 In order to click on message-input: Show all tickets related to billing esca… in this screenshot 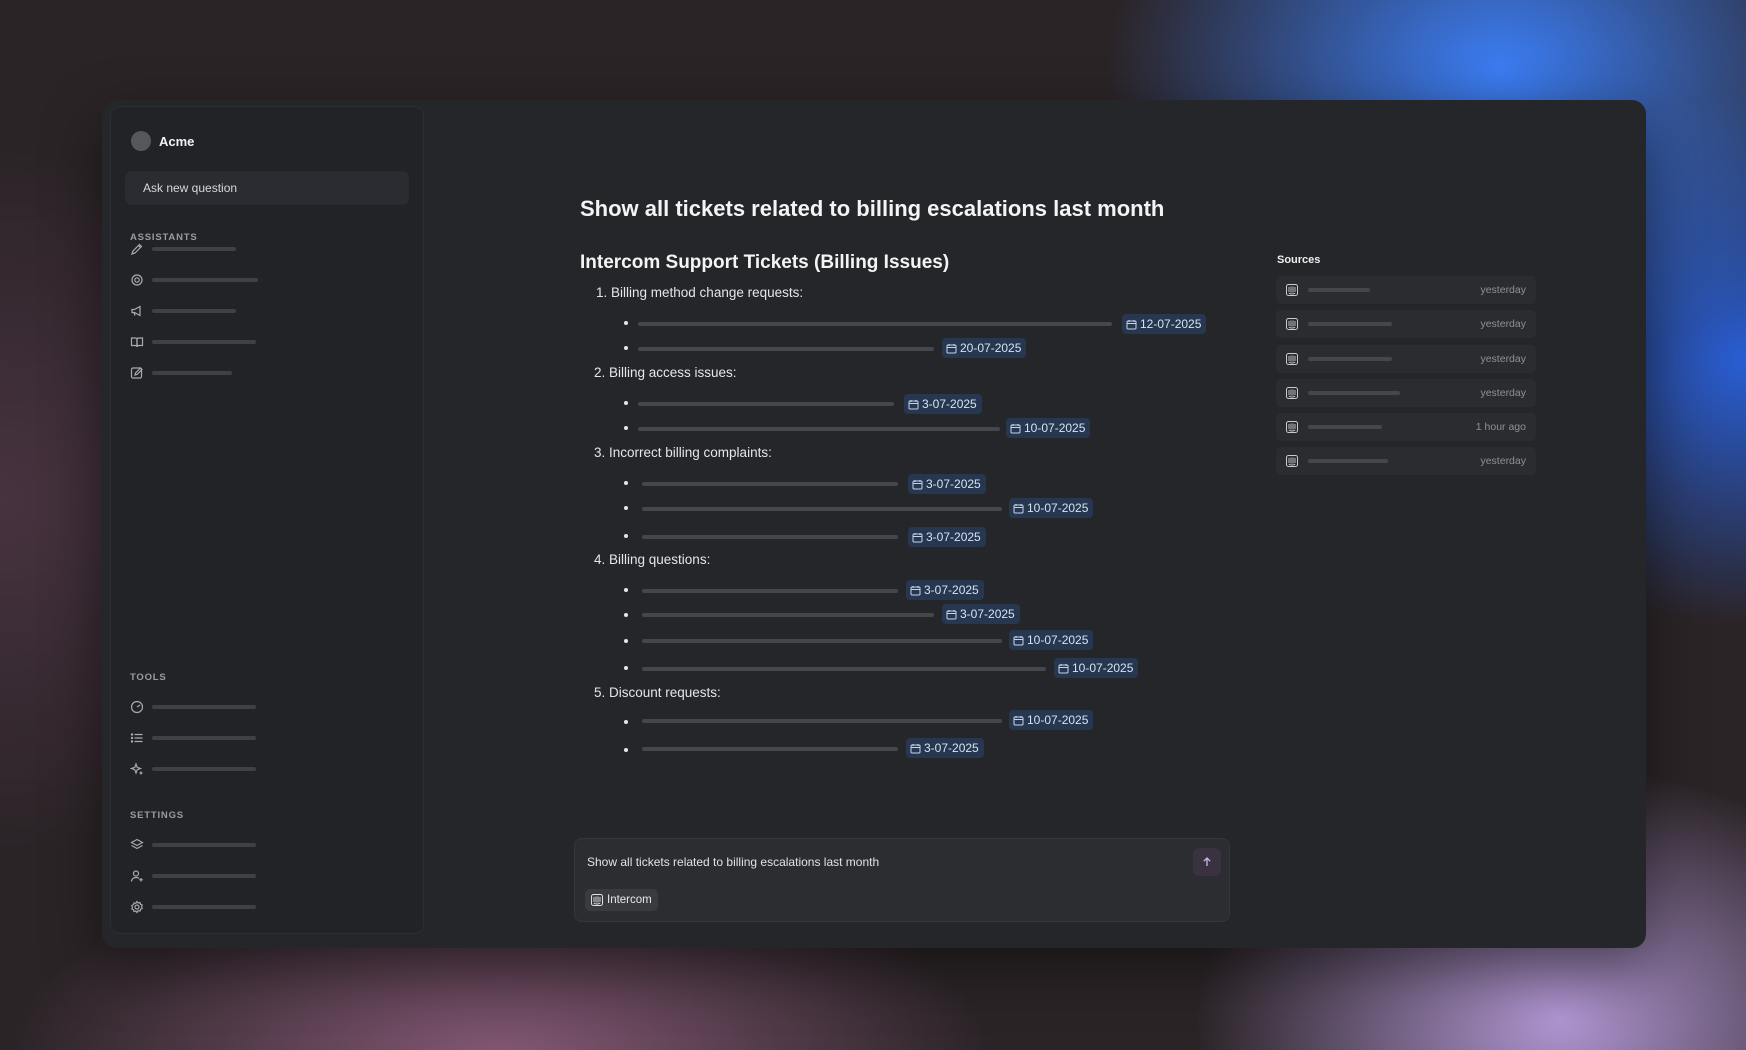, I will do `click(733, 862)`.